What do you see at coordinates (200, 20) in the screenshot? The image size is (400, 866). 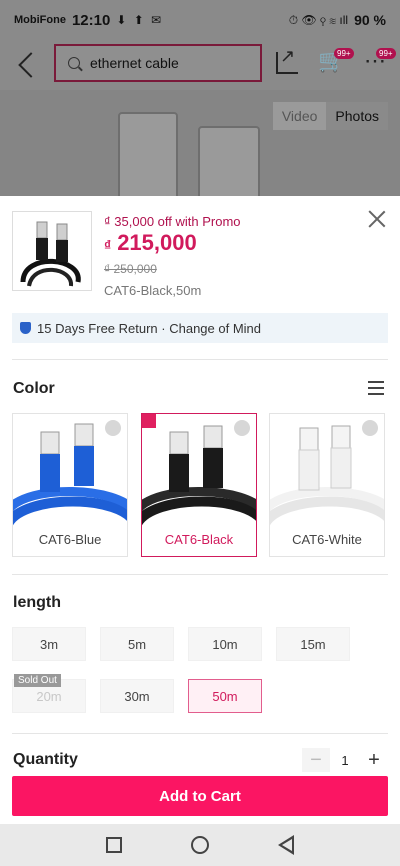 I see `status-bar: MobiFone 12:10 ⬇ ⬆ ✉ ⏱ 👁 ⚲ ≋ ıll 90 %` at bounding box center [200, 20].